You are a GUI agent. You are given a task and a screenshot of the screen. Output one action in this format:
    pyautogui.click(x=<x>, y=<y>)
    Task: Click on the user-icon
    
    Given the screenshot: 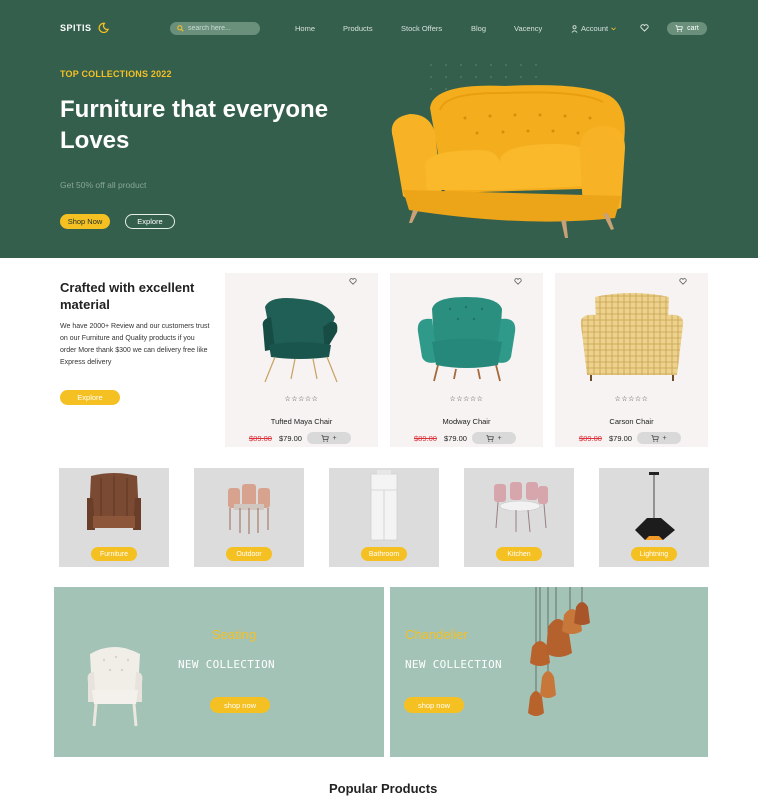 What is the action you would take?
    pyautogui.click(x=574, y=28)
    